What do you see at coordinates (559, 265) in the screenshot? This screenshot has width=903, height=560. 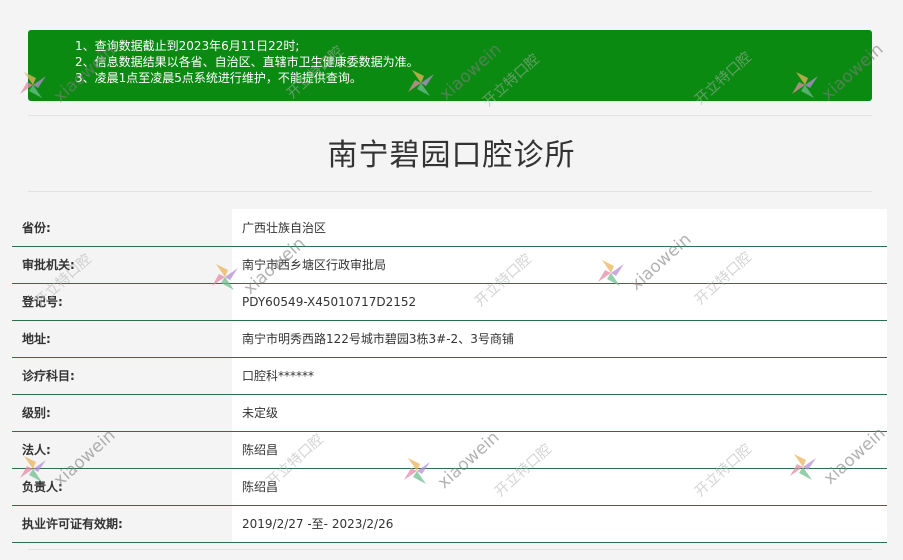 I see `row-value: 南宁市西乡塘区行政审批局` at bounding box center [559, 265].